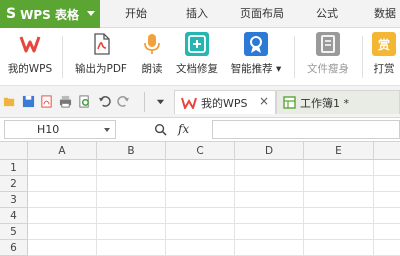  What do you see at coordinates (289, 102) in the screenshot?
I see `spreadsheet-icon` at bounding box center [289, 102].